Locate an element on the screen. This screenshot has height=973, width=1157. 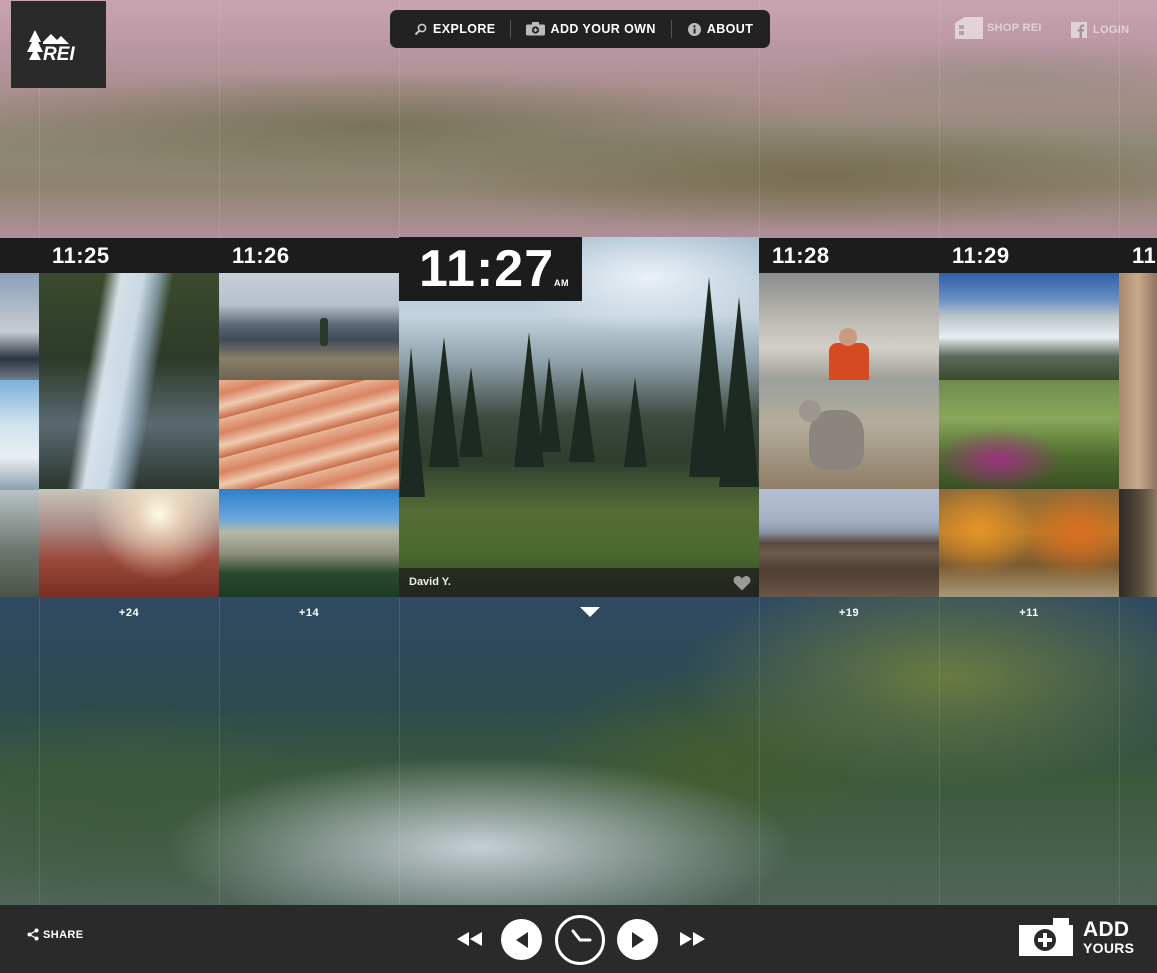
heart-icon is located at coordinates (742, 583).